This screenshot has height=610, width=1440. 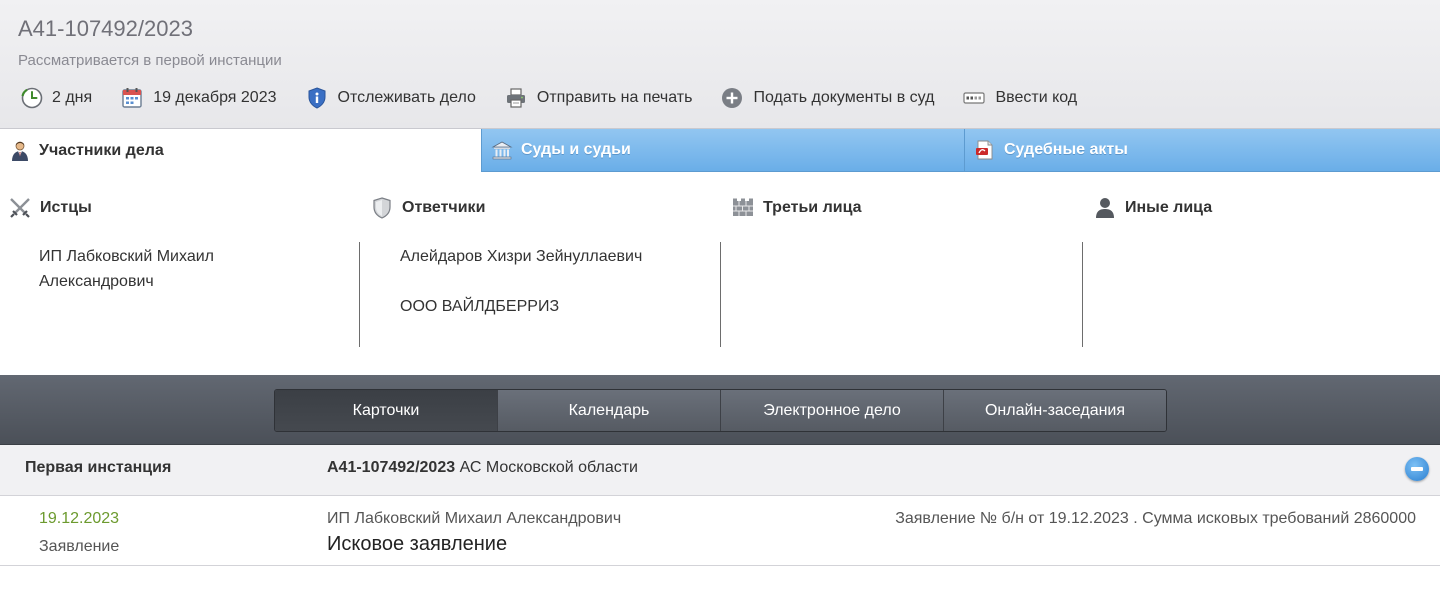 I want to click on clock-icon, so click(x=32, y=98).